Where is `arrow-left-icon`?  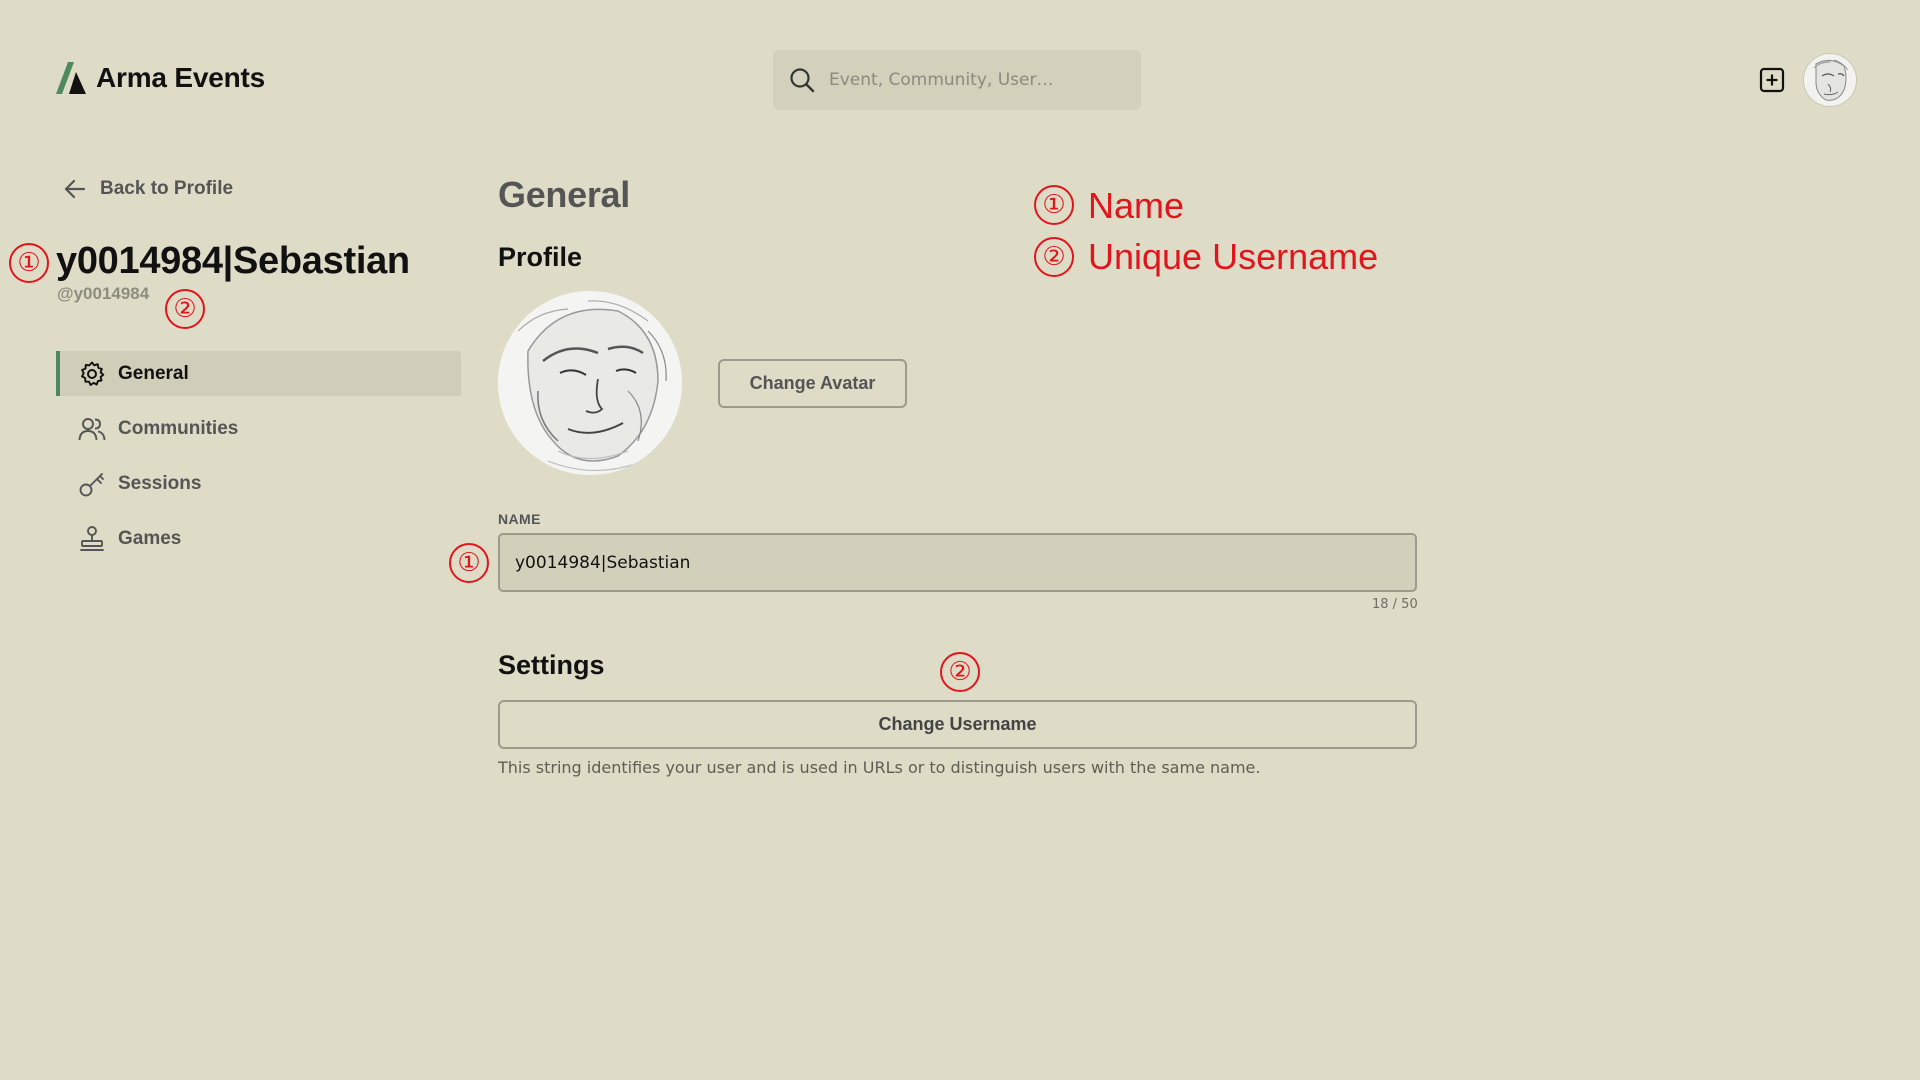 arrow-left-icon is located at coordinates (75, 189).